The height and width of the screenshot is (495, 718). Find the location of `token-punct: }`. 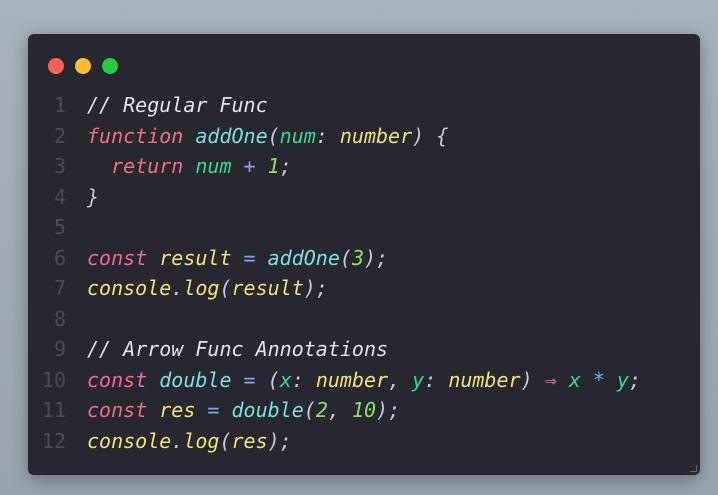

token-punct: } is located at coordinates (93, 196).